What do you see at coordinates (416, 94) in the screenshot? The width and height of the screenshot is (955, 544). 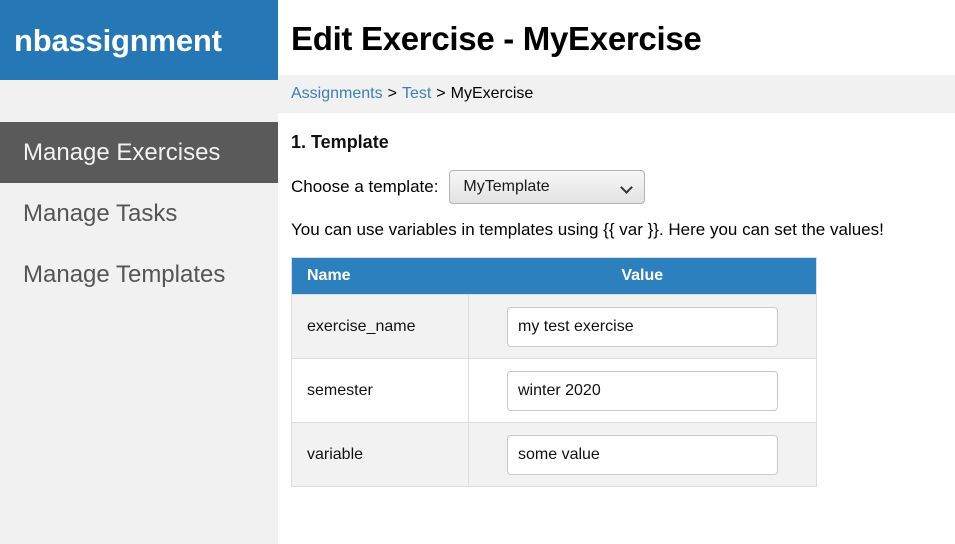 I see `breadcrumb-link-test: Test` at bounding box center [416, 94].